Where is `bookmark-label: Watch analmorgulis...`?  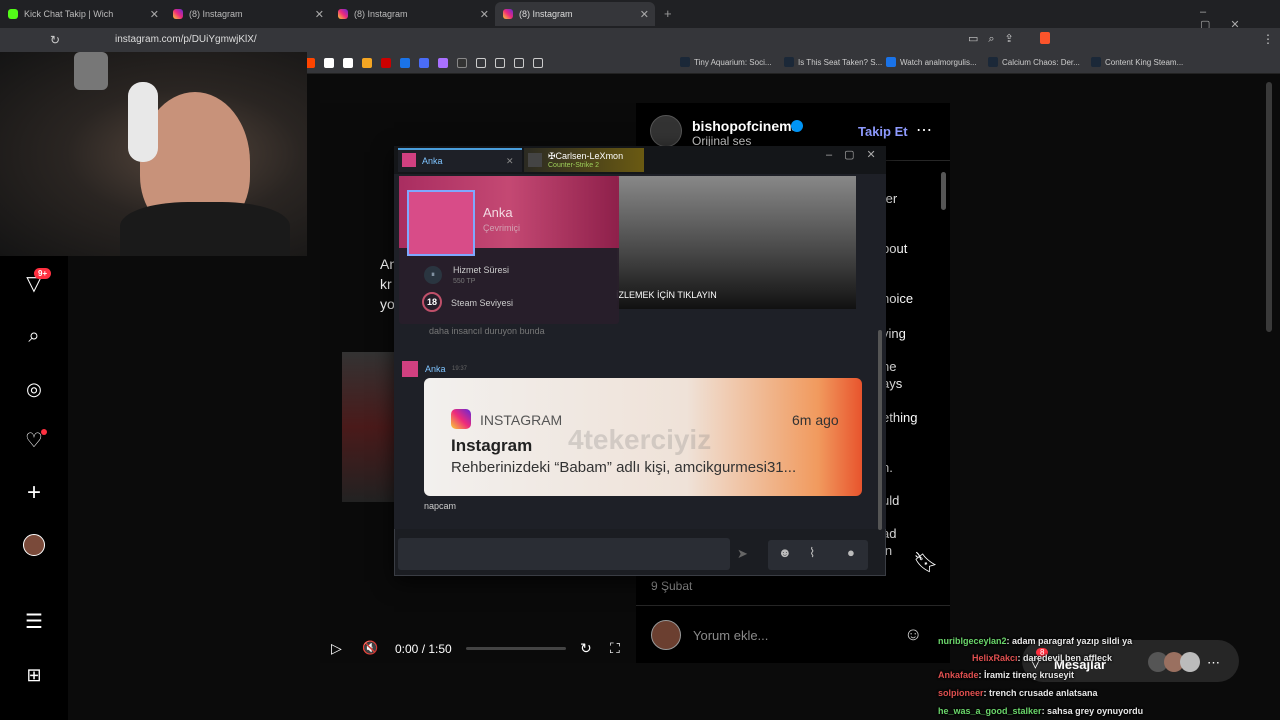 bookmark-label: Watch analmorgulis... is located at coordinates (938, 62).